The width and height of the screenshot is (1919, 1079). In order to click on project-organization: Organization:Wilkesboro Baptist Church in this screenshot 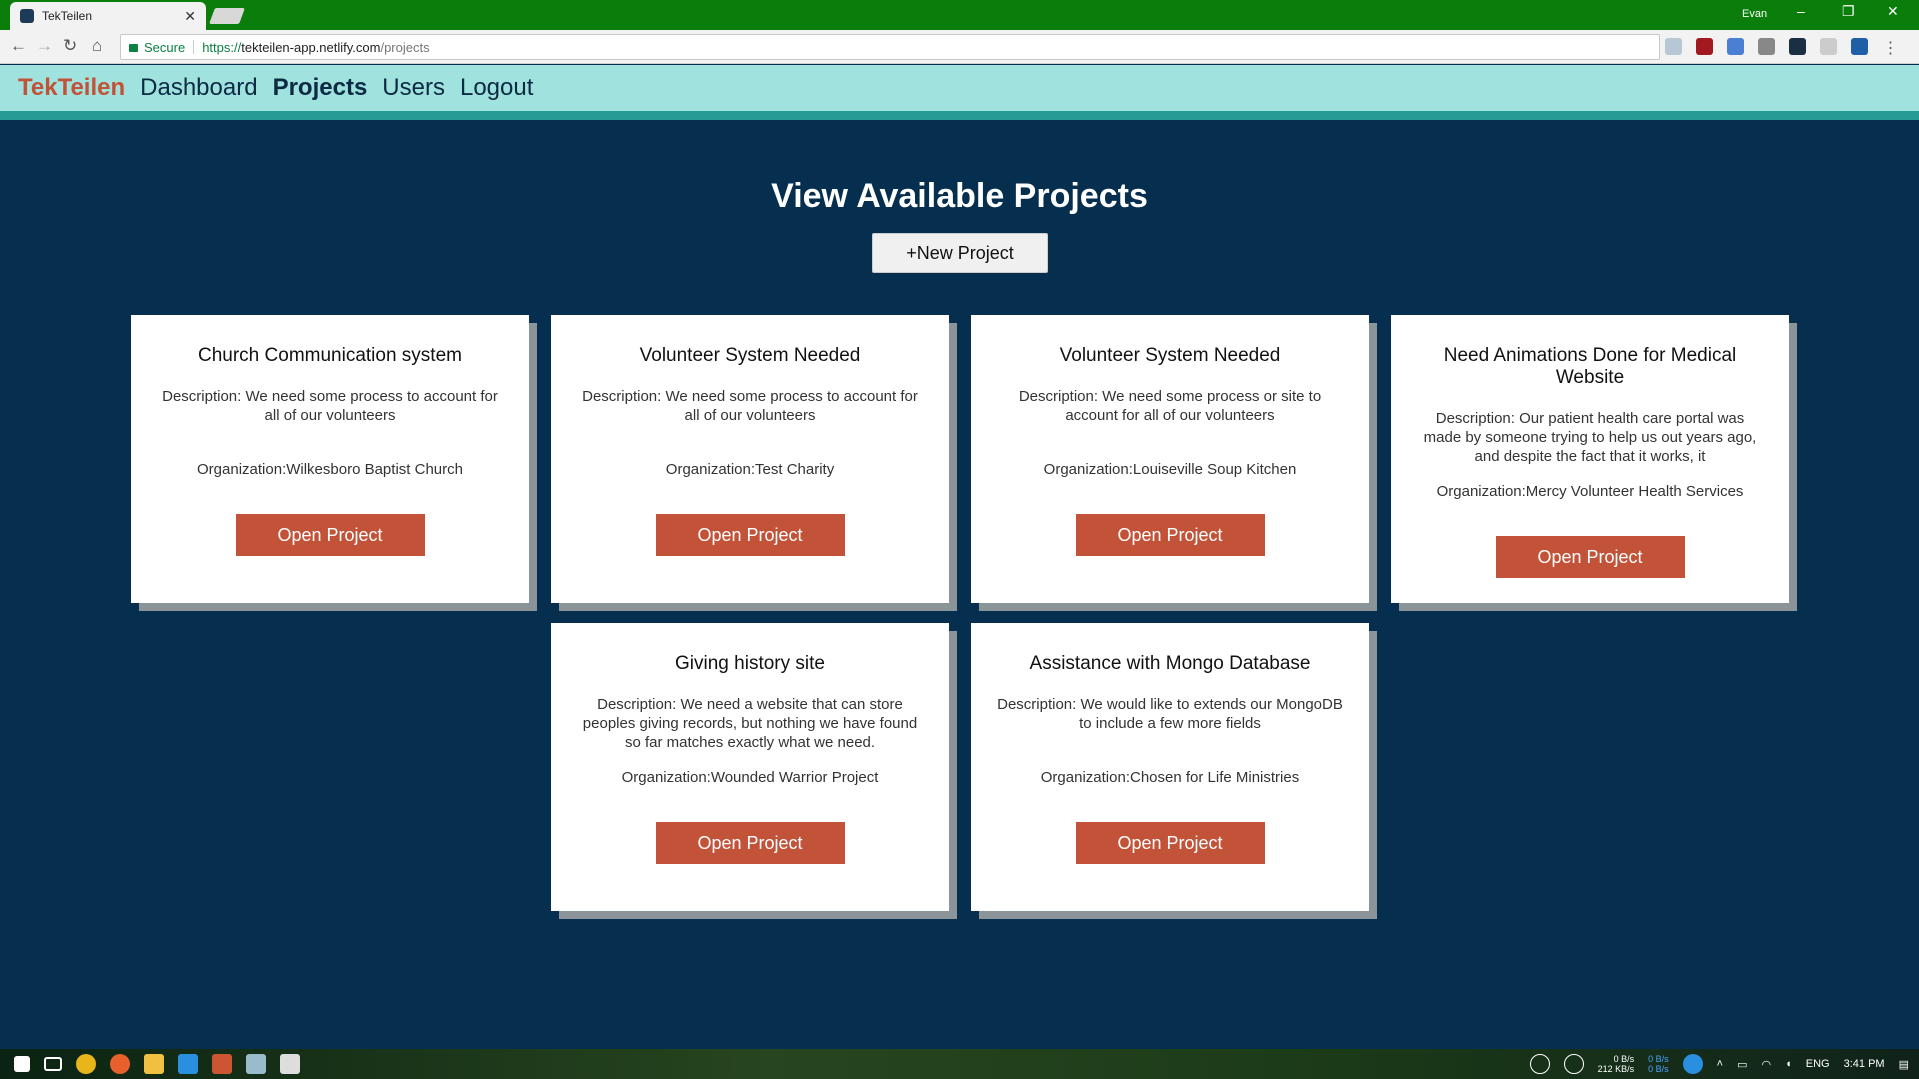, I will do `click(330, 469)`.